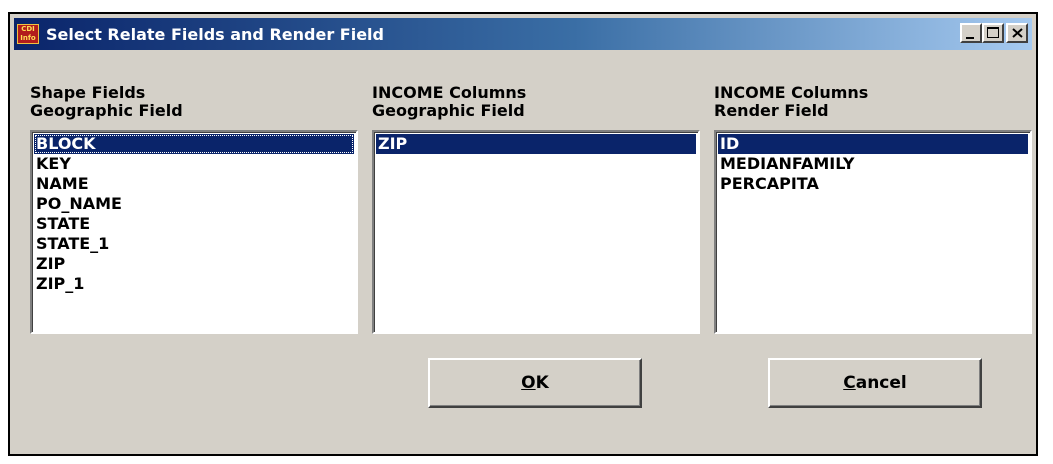  What do you see at coordinates (536, 232) in the screenshot?
I see `income-geographic-field-list: ZIP` at bounding box center [536, 232].